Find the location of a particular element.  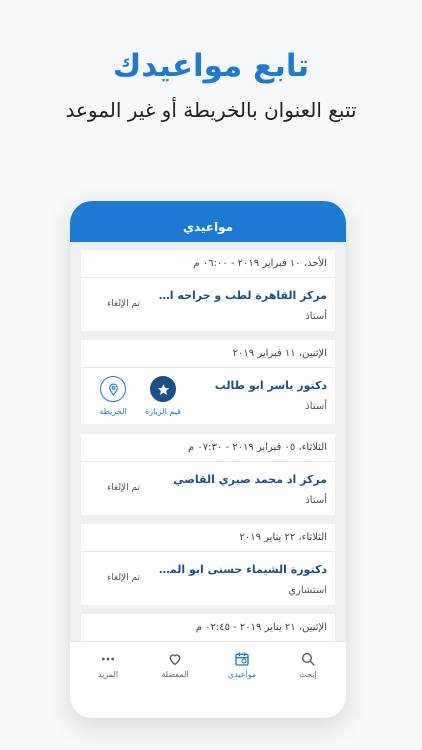

hero-subtitle: تتبع العنوان بالخريطة أو غير الموعد is located at coordinates (211, 110).